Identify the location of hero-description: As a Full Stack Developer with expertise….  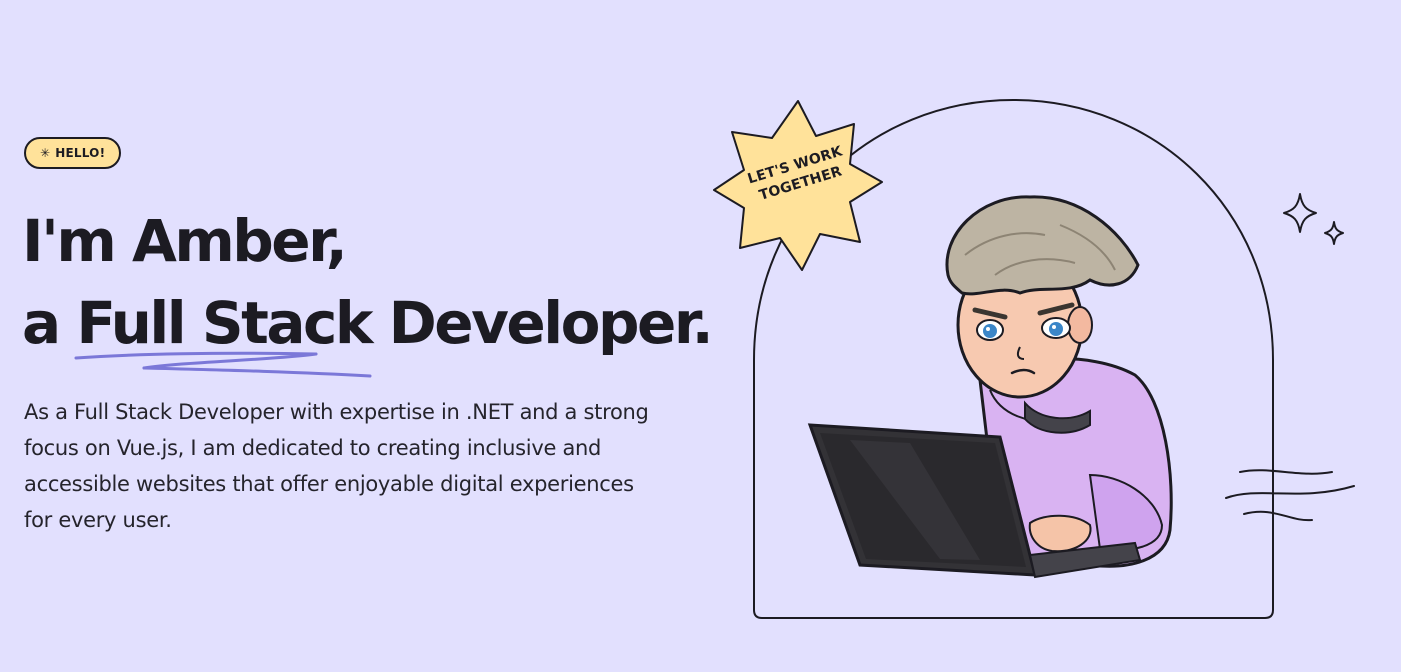
(336, 466).